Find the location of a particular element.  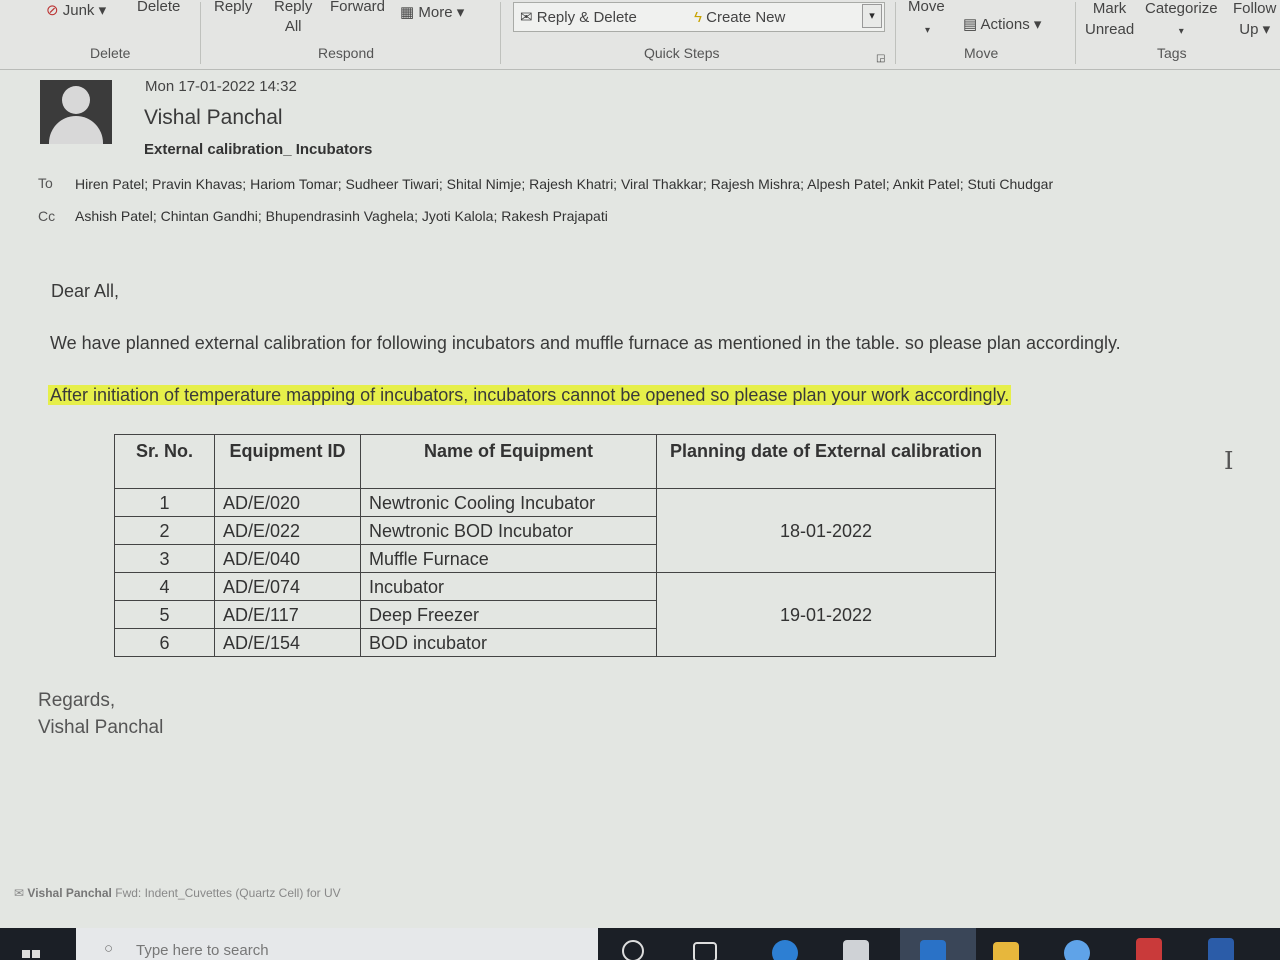

table-cell: AD/E/040 is located at coordinates (287, 558).